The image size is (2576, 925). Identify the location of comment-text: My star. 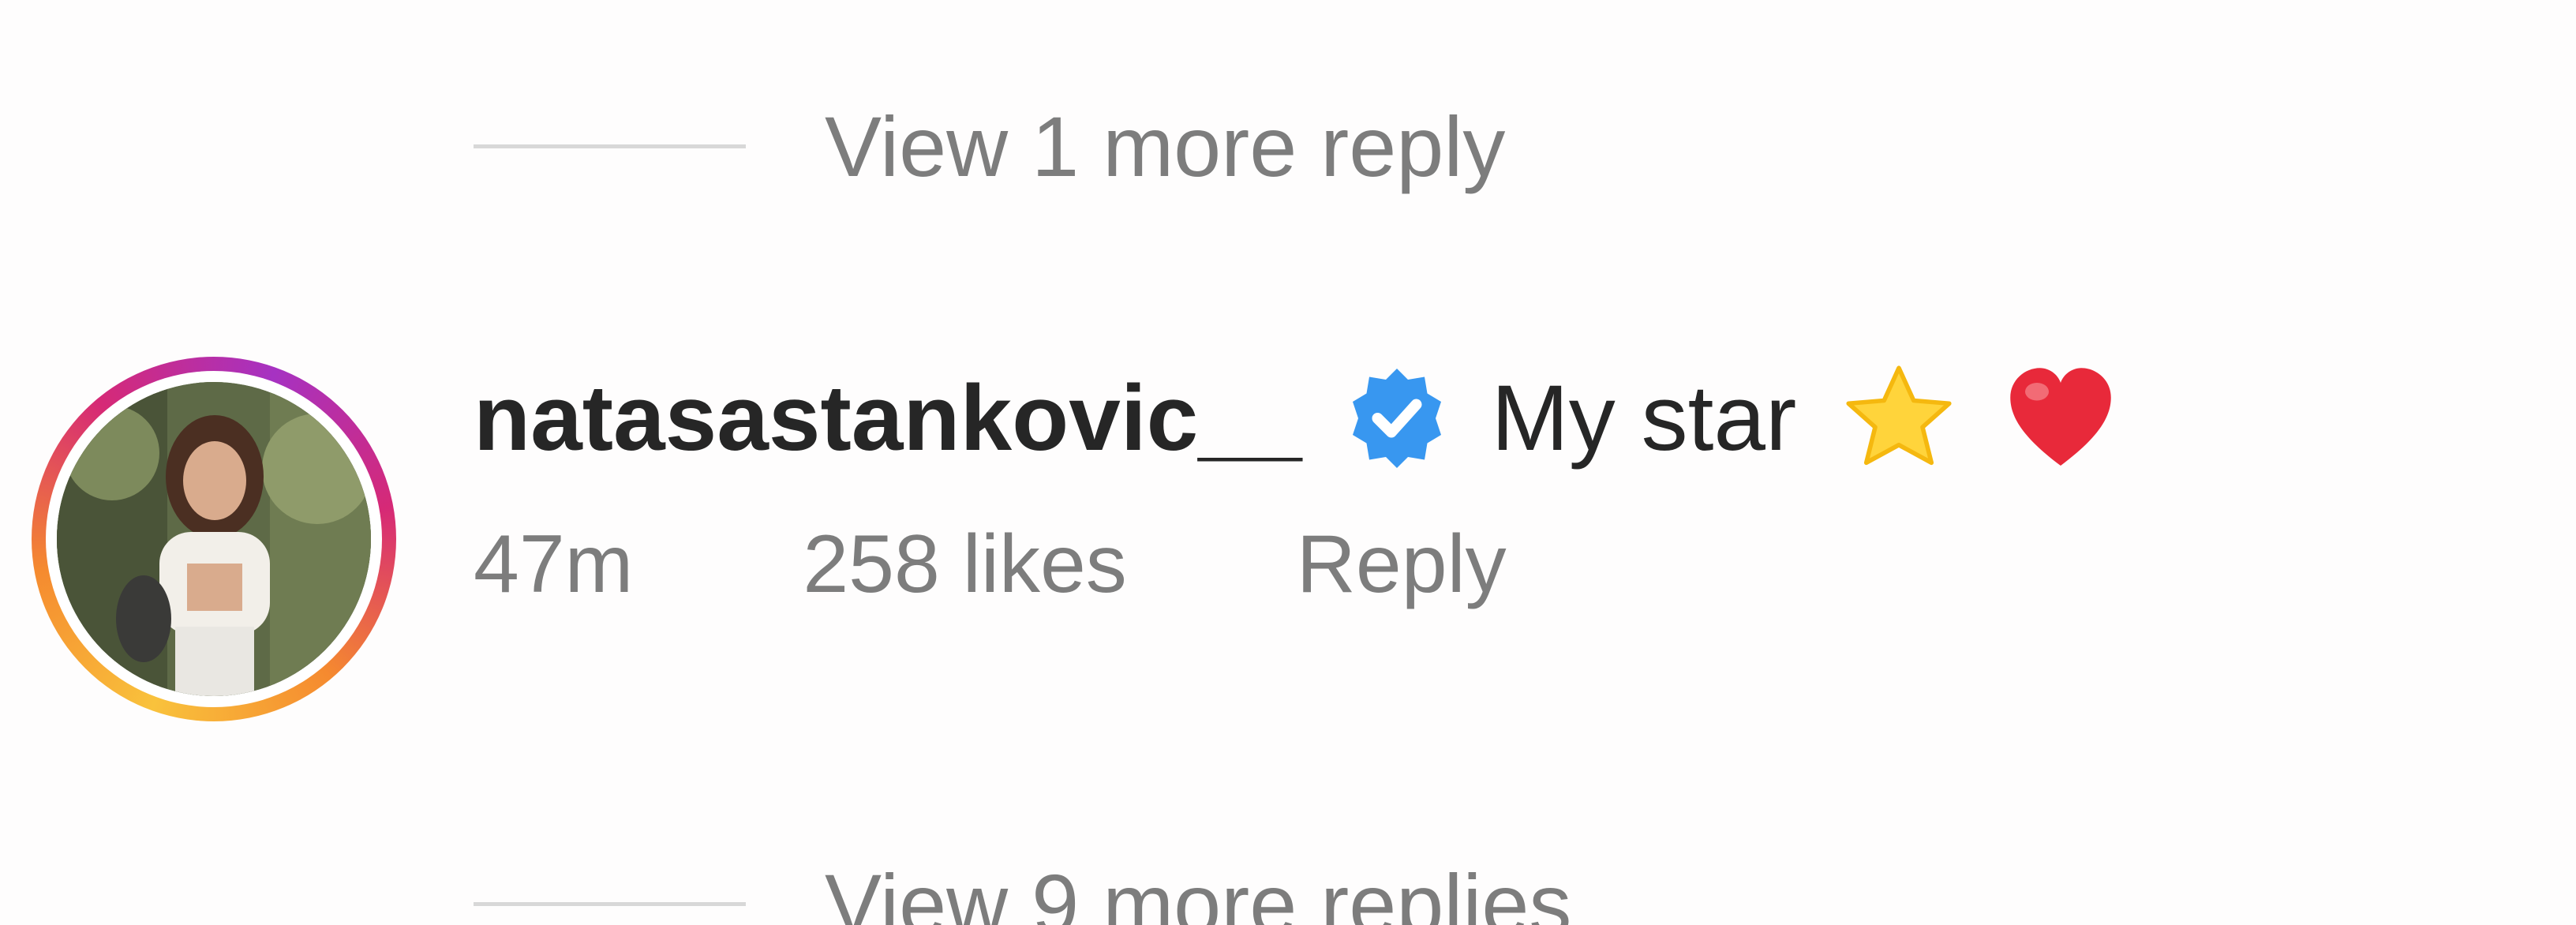
(1644, 418).